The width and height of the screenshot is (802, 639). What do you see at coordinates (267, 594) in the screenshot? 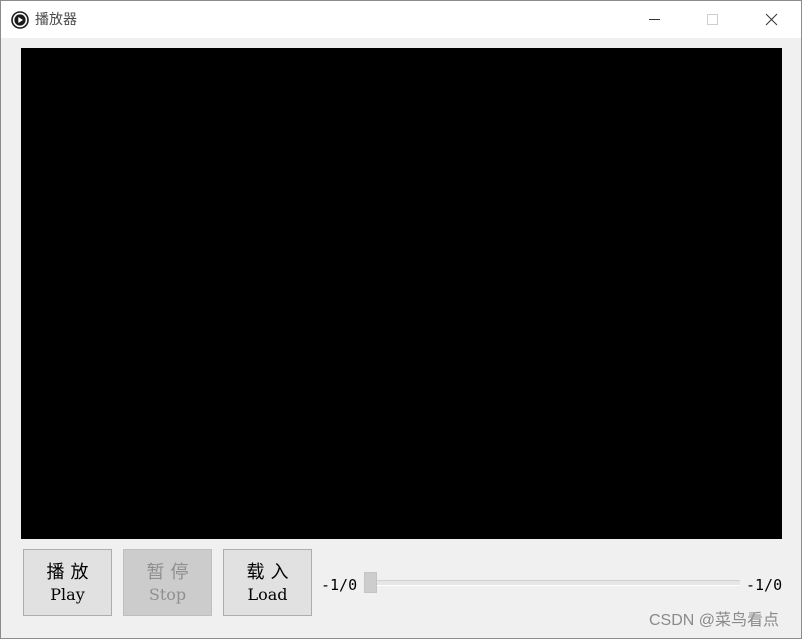
I see `load-button-label-en: Load` at bounding box center [267, 594].